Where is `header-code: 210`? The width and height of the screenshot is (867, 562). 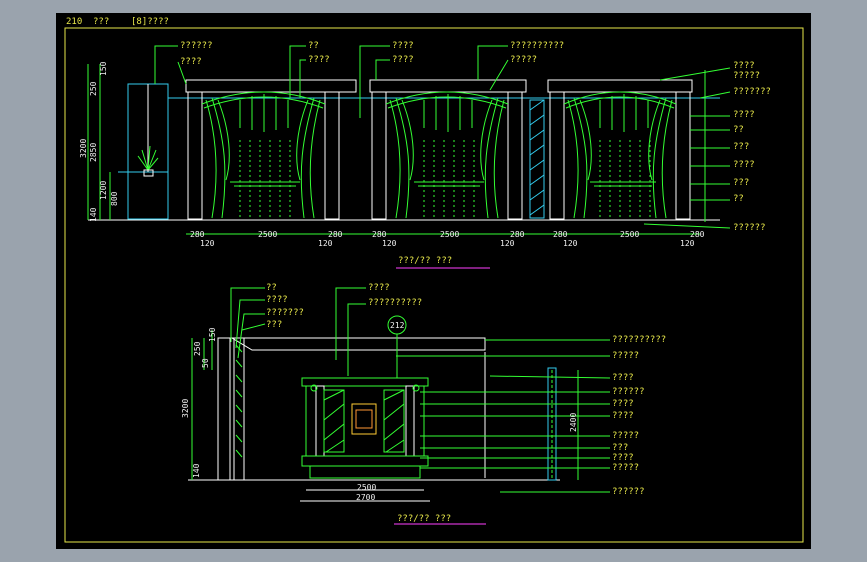 header-code: 210 is located at coordinates (74, 22).